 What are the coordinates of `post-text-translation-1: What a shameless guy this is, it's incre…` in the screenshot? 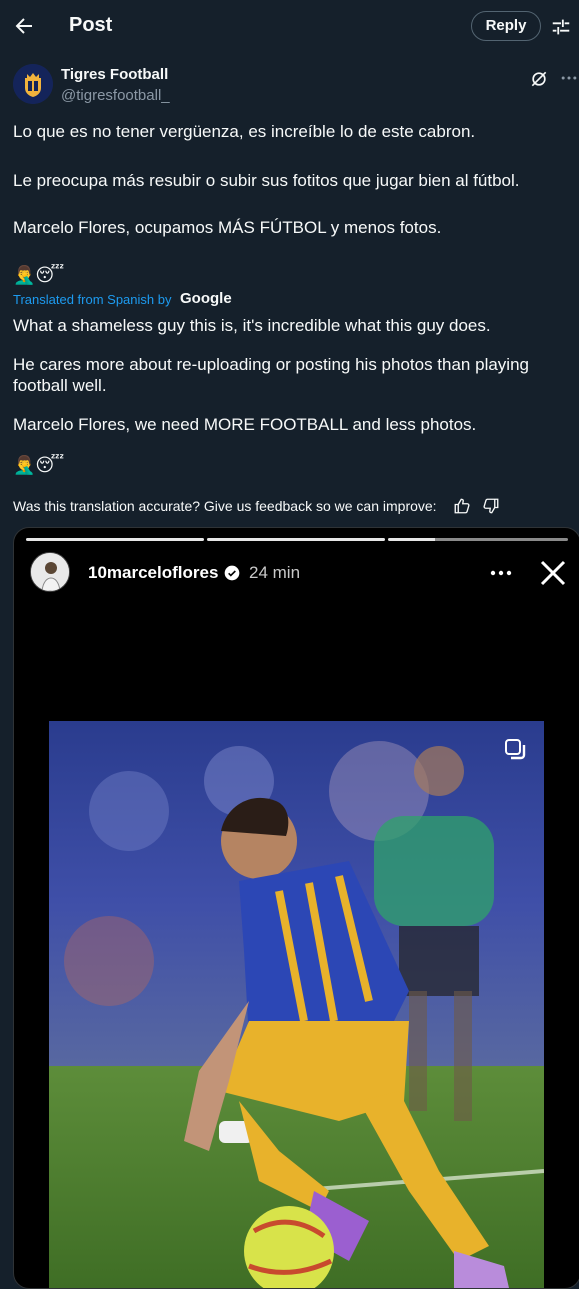 It's located at (252, 325).